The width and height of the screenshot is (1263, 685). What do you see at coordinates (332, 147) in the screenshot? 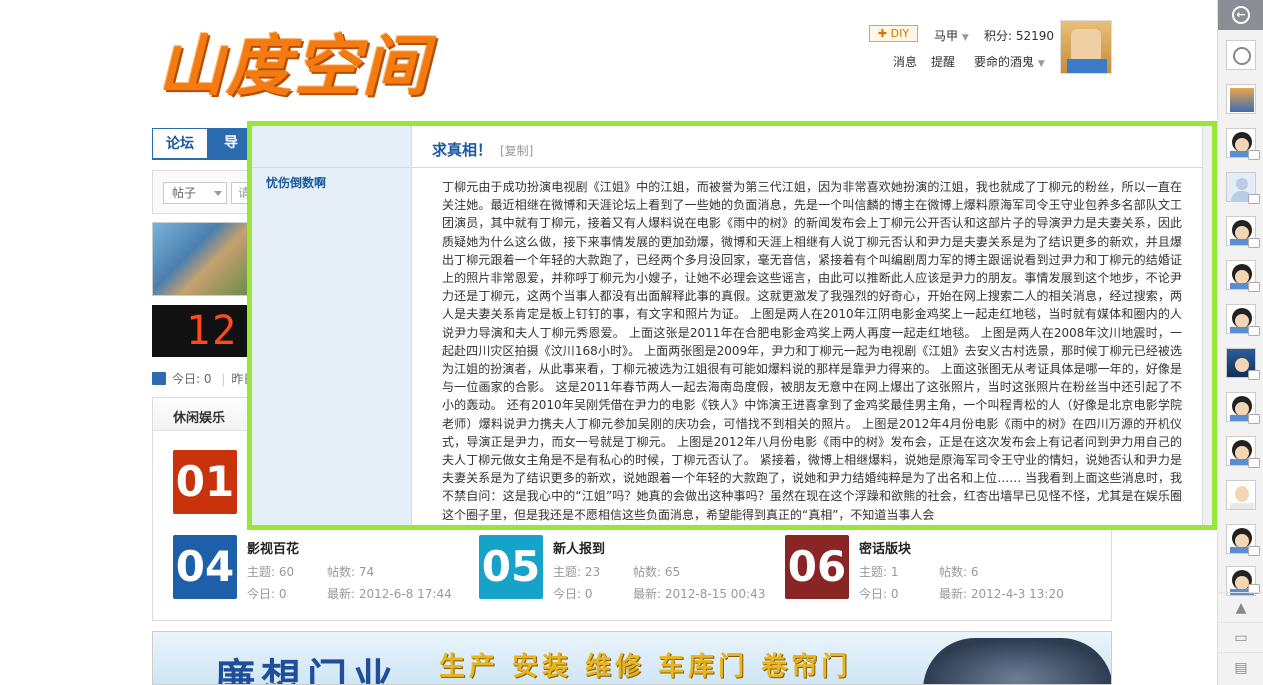
I see `post-author-header` at bounding box center [332, 147].